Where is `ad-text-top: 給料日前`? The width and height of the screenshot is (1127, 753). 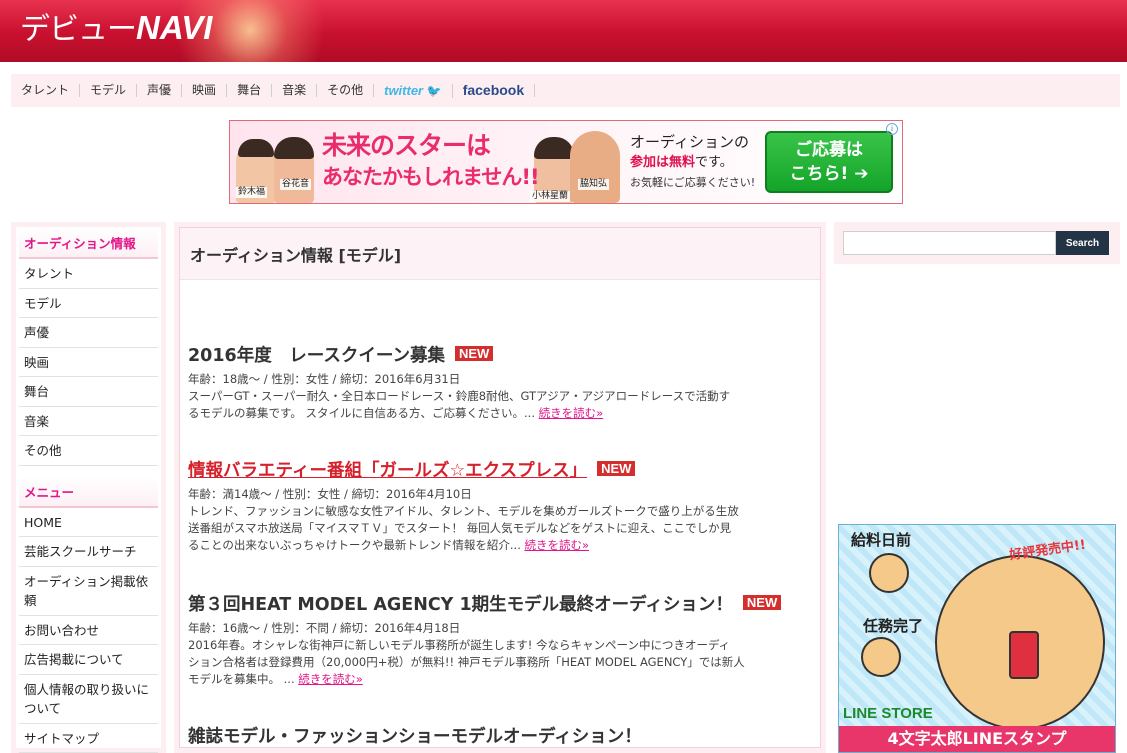
ad-text-top: 給料日前 is located at coordinates (881, 540).